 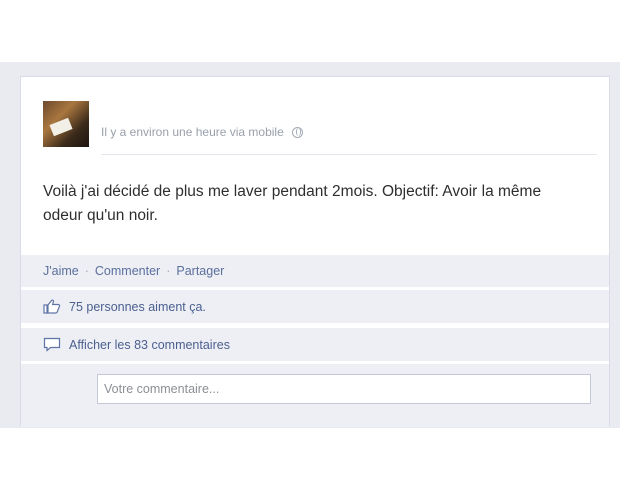 I want to click on post-meta: Il y a environ une heure via mobile, so click(x=202, y=132).